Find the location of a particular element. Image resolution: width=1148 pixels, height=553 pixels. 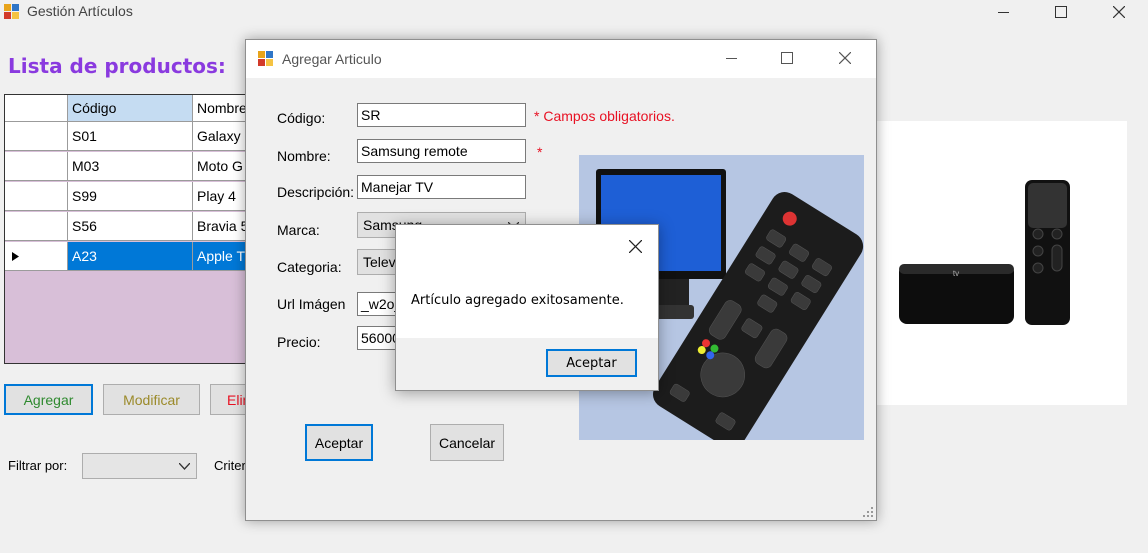

descripcion-field: Manejar TV is located at coordinates (441, 187).